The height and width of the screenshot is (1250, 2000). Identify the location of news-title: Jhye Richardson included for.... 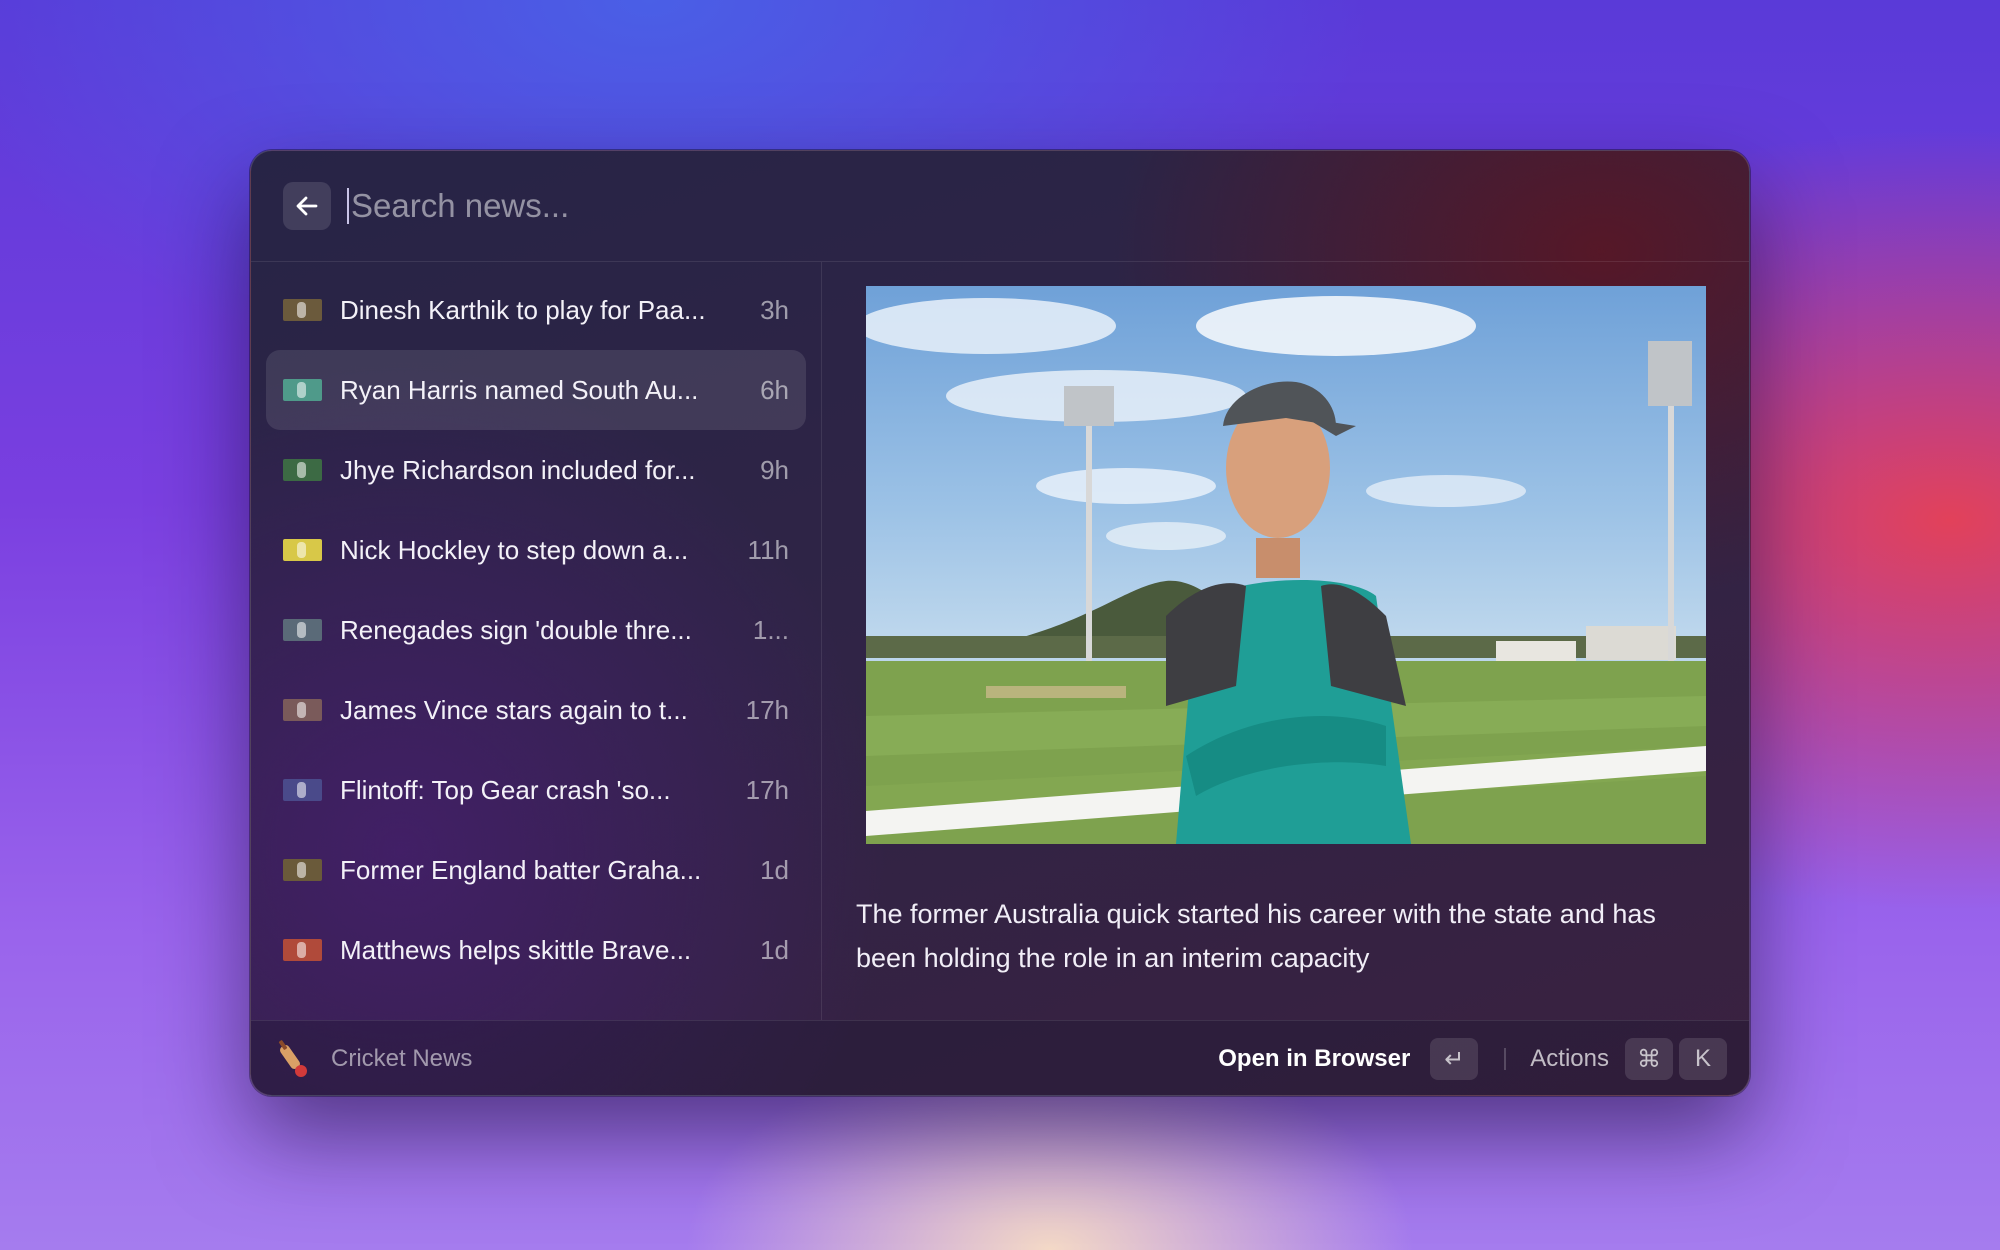
(518, 469).